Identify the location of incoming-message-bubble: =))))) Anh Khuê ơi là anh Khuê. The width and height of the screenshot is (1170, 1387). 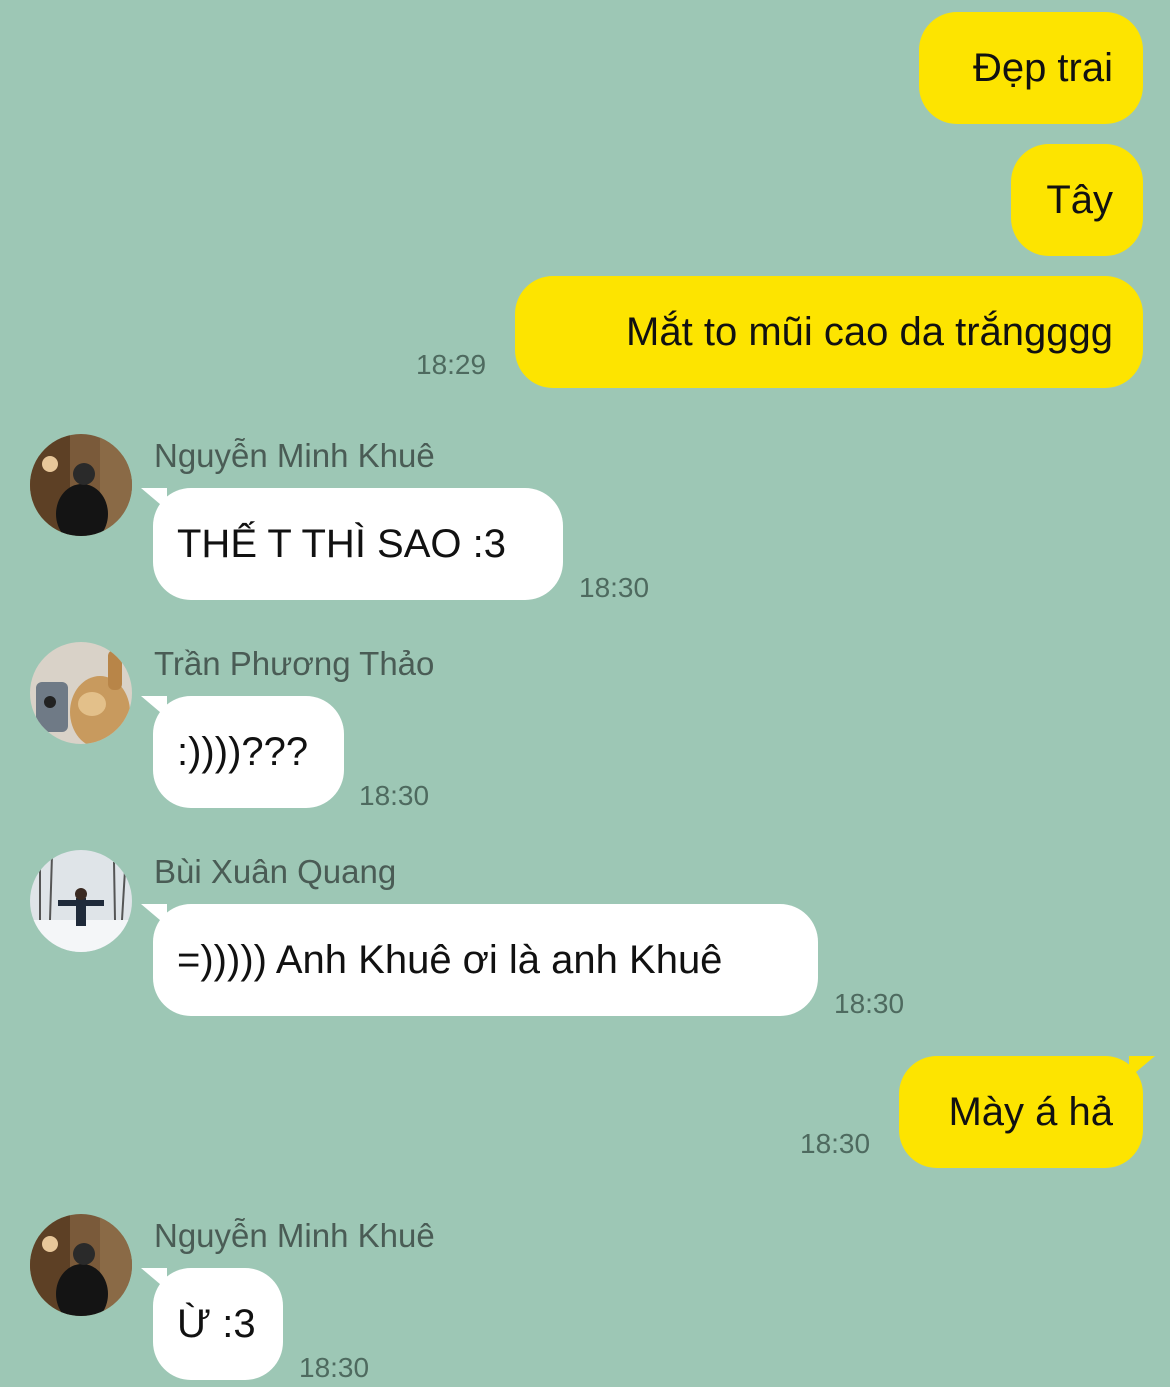
(479, 960).